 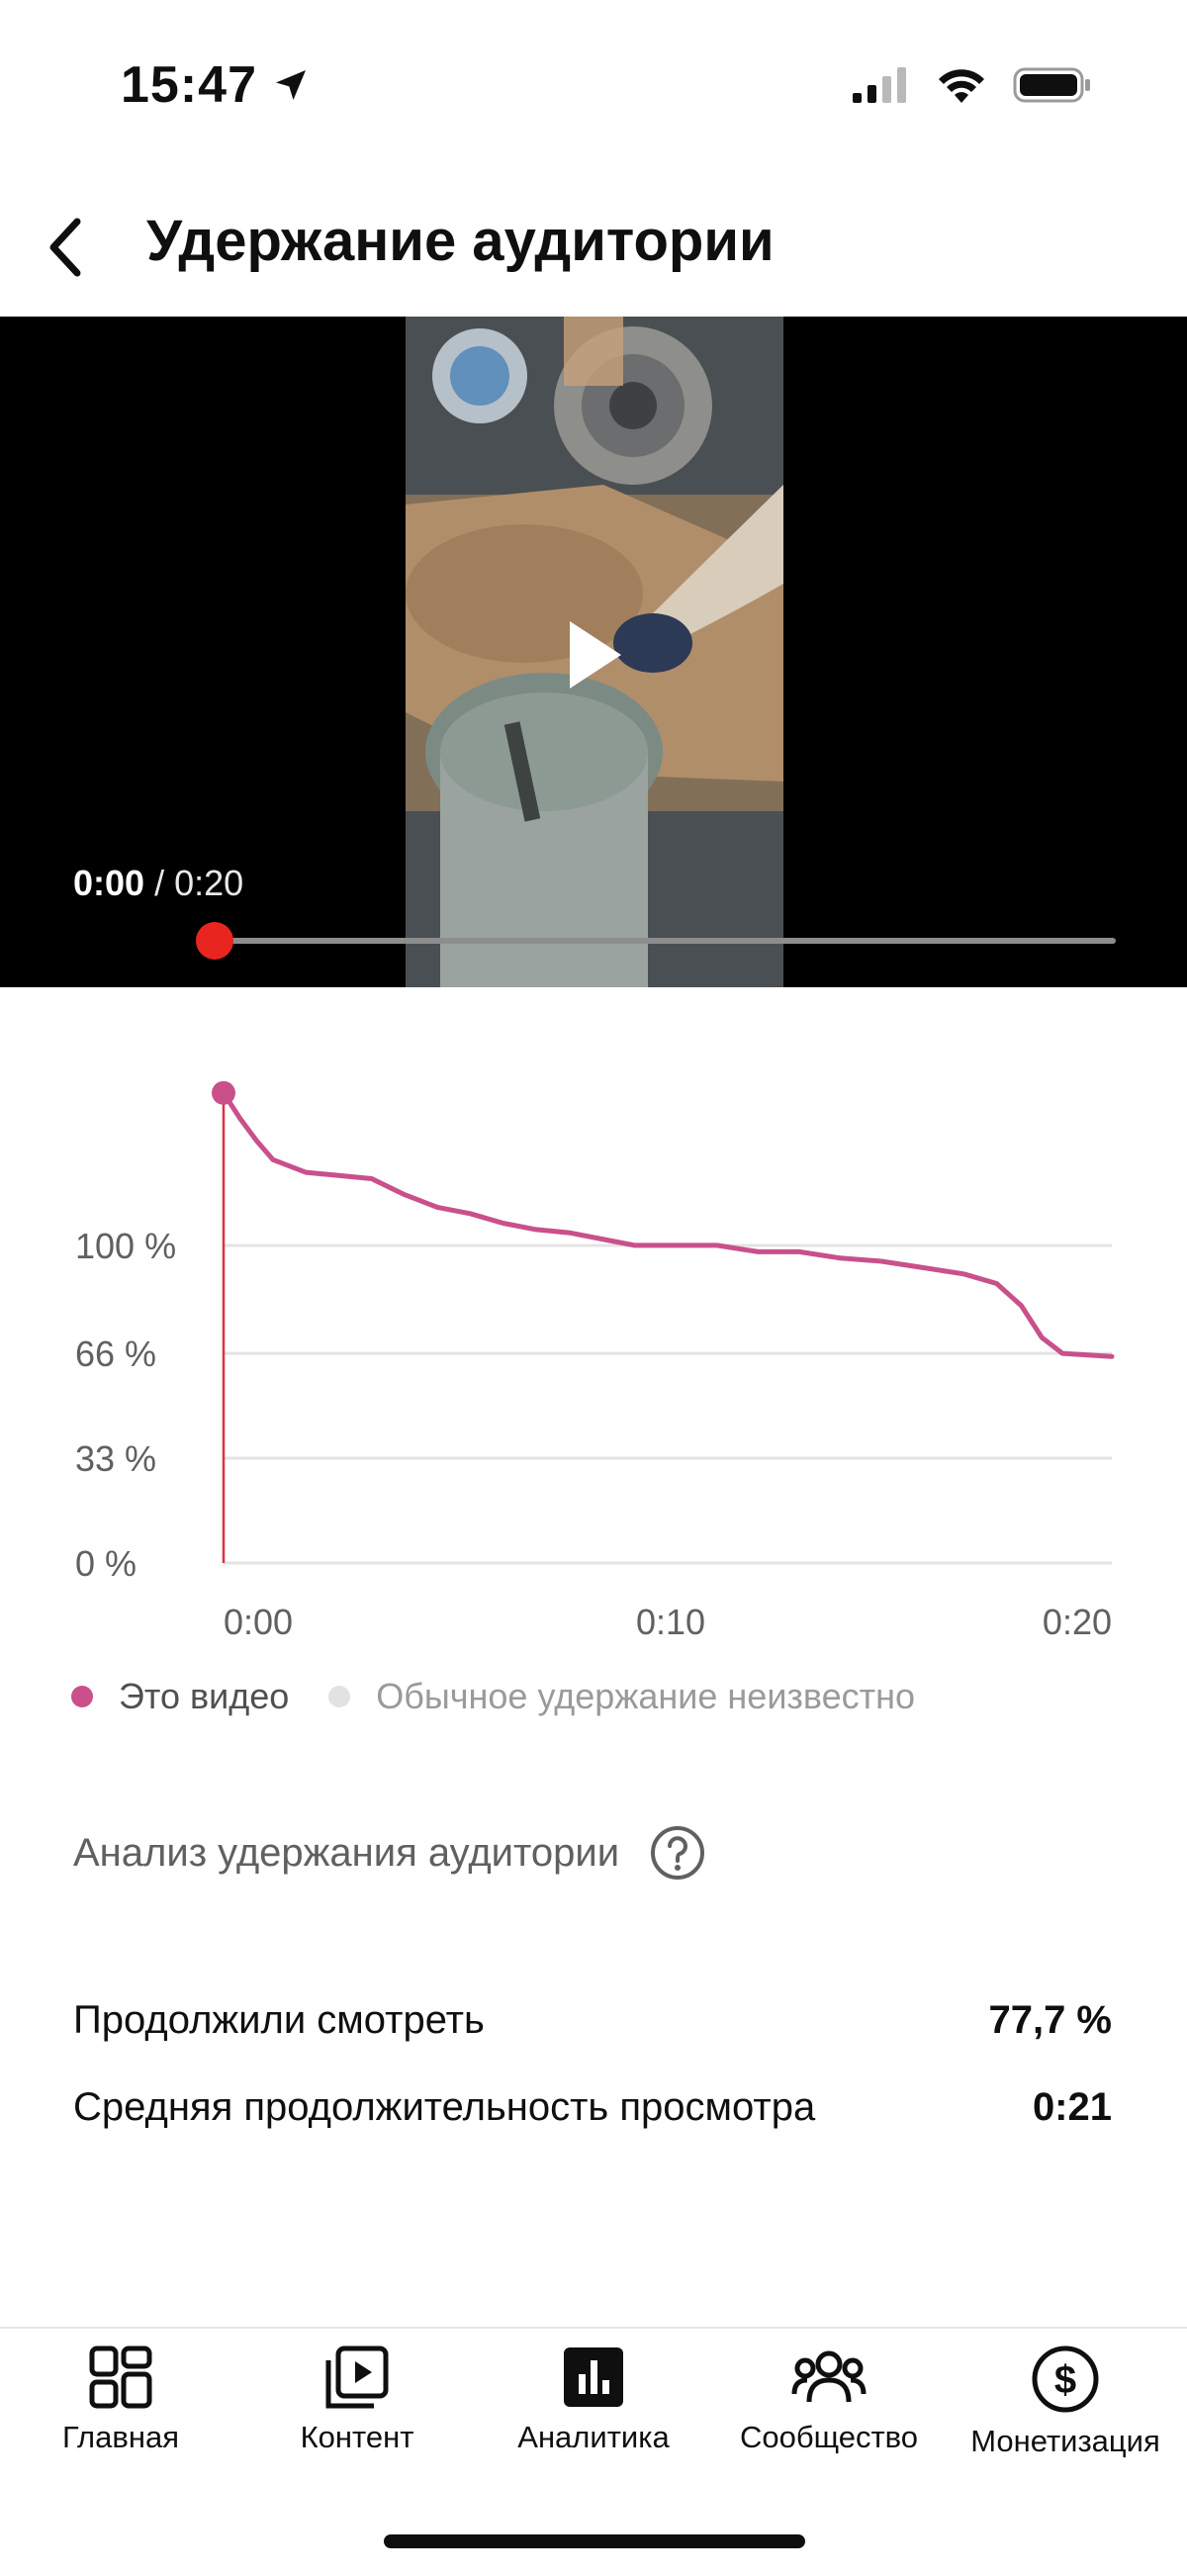 What do you see at coordinates (120, 2437) in the screenshot?
I see `nav-label-home: Главная` at bounding box center [120, 2437].